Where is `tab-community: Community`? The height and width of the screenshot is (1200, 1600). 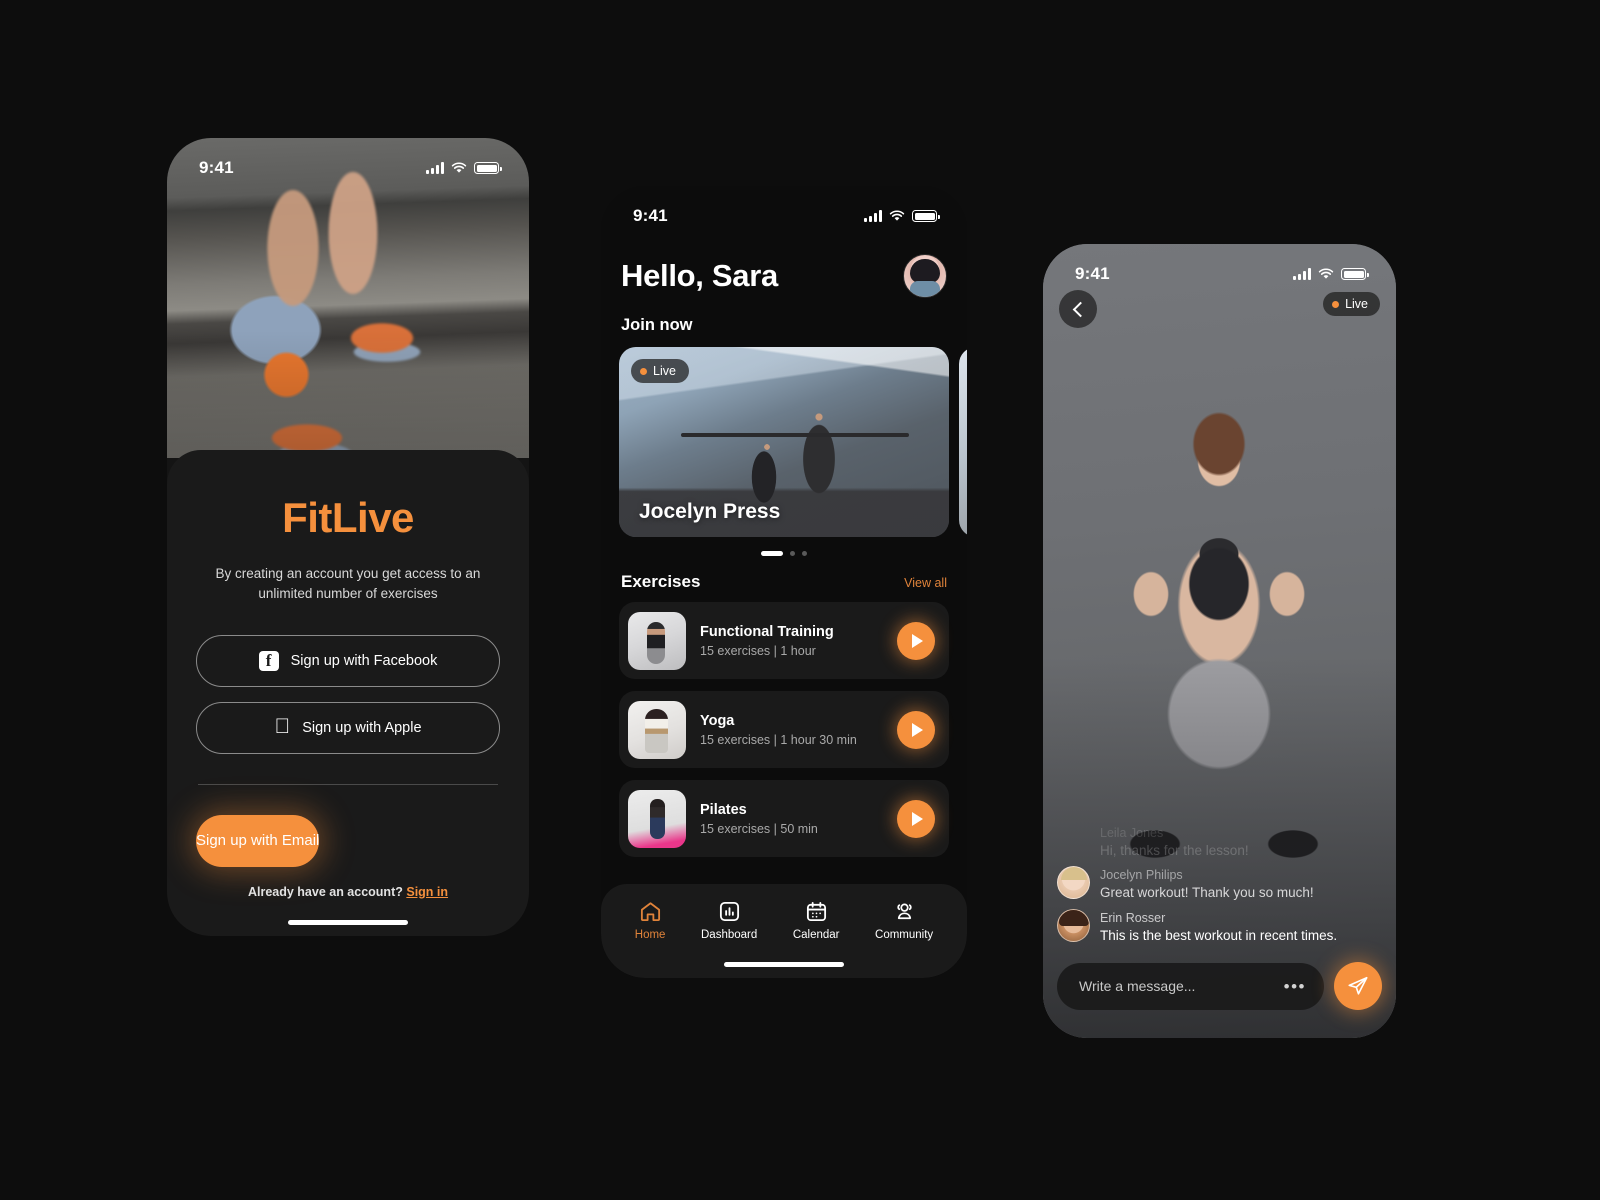
tab-community: Community is located at coordinates (904, 920).